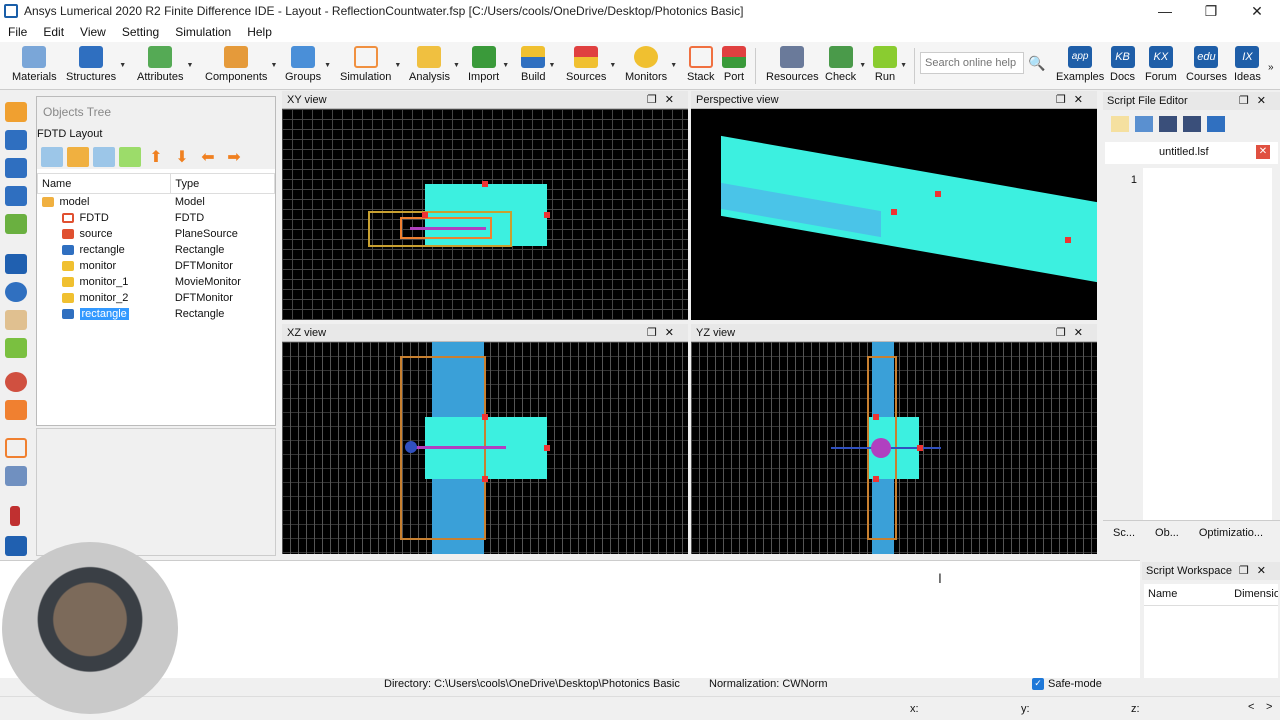 Image resolution: width=1280 pixels, height=720 pixels. Describe the element at coordinates (104, 157) in the screenshot. I see `tree-view-icon` at that location.